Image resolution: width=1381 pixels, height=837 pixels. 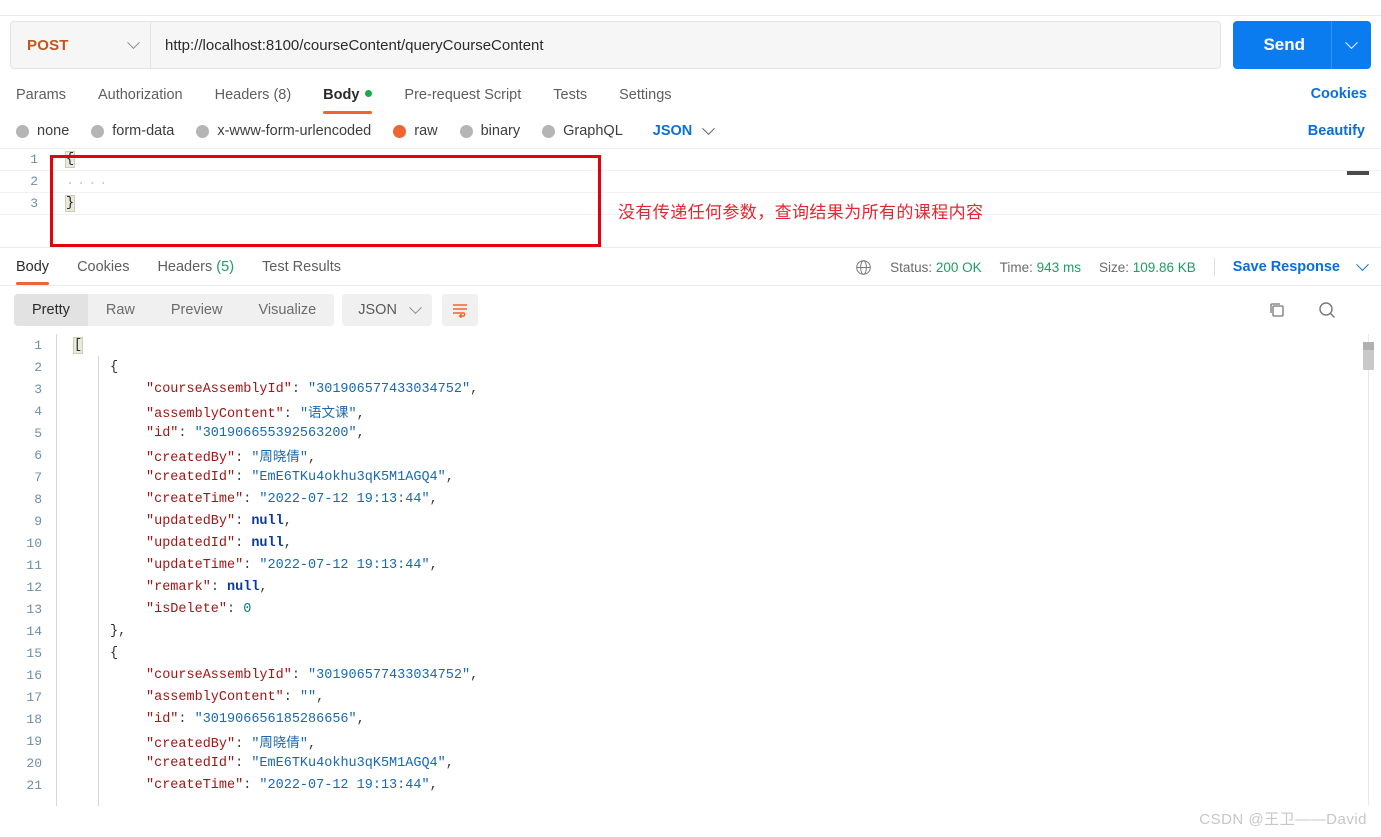 What do you see at coordinates (1368, 570) in the screenshot?
I see `response-scrollbar-track` at bounding box center [1368, 570].